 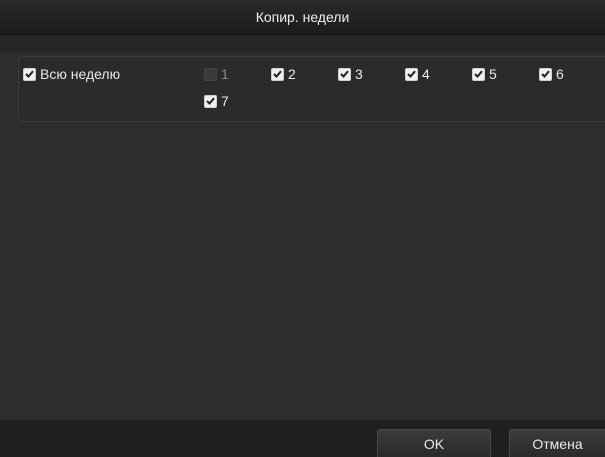 I want to click on cancel-button: Отмена, so click(x=557, y=443).